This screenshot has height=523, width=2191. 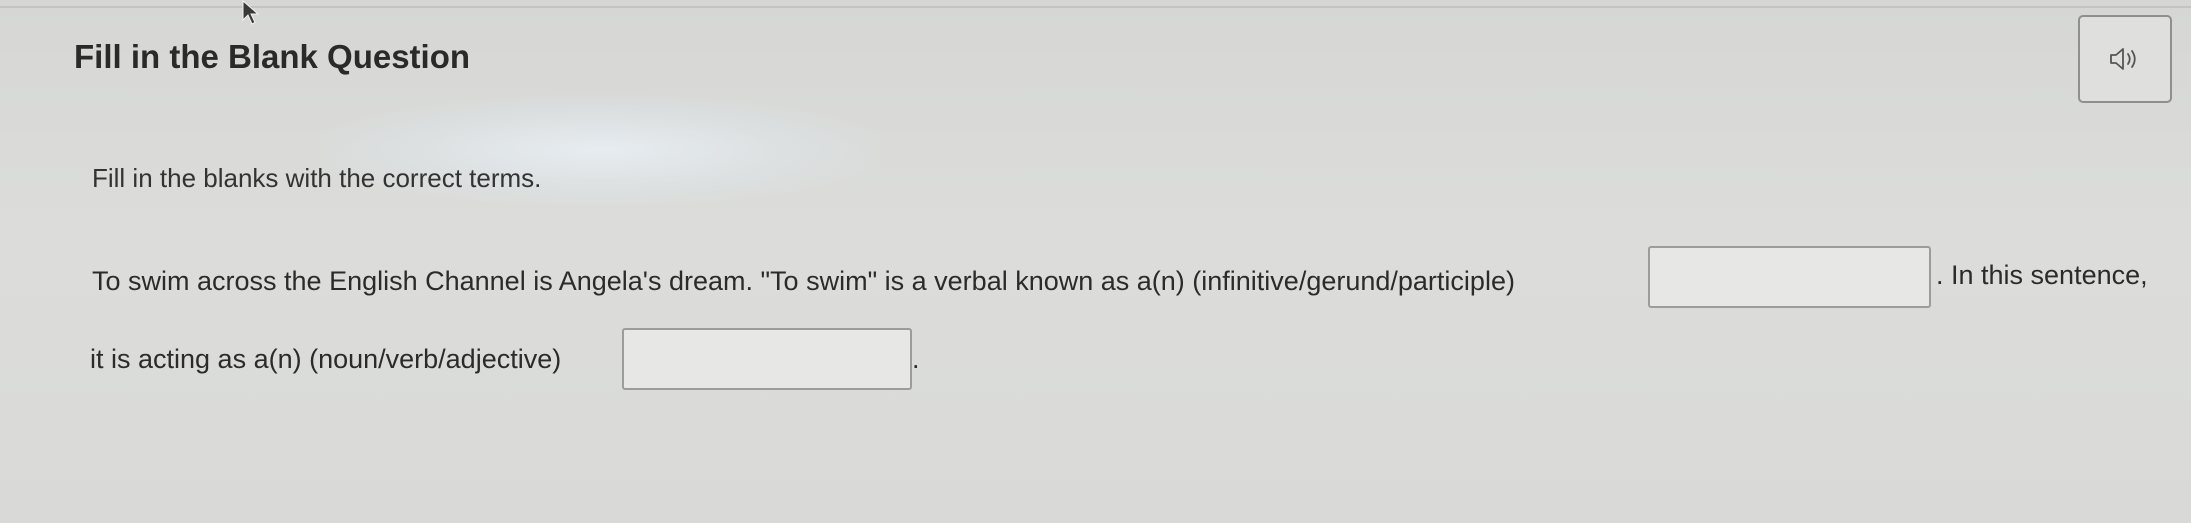 What do you see at coordinates (916, 359) in the screenshot?
I see `sentence-part-4: .` at bounding box center [916, 359].